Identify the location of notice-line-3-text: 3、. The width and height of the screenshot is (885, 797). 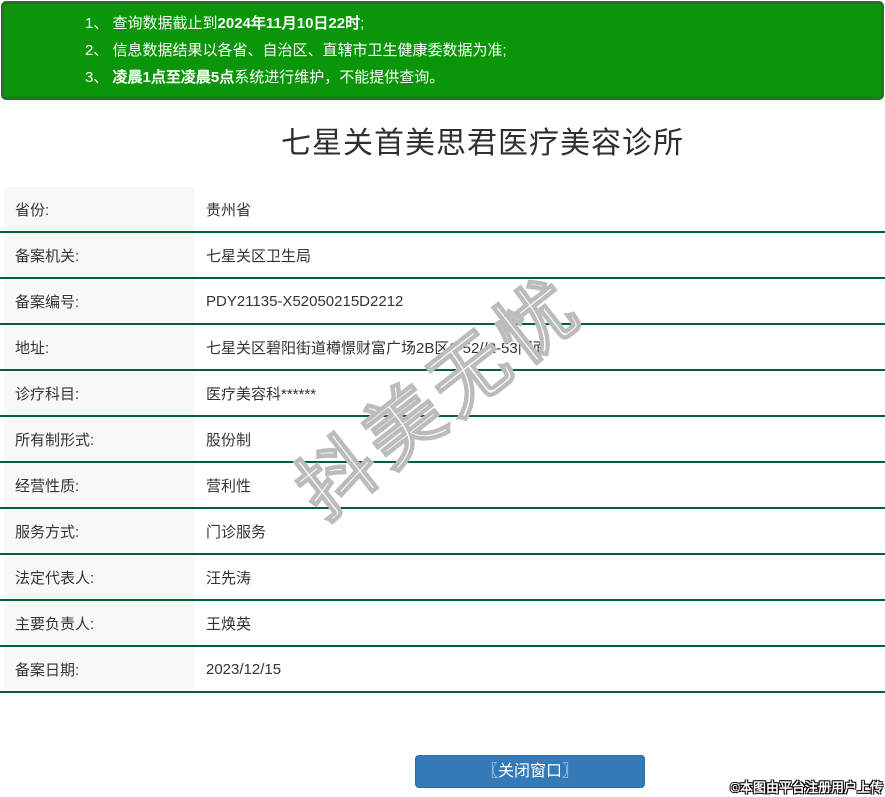
(99, 77).